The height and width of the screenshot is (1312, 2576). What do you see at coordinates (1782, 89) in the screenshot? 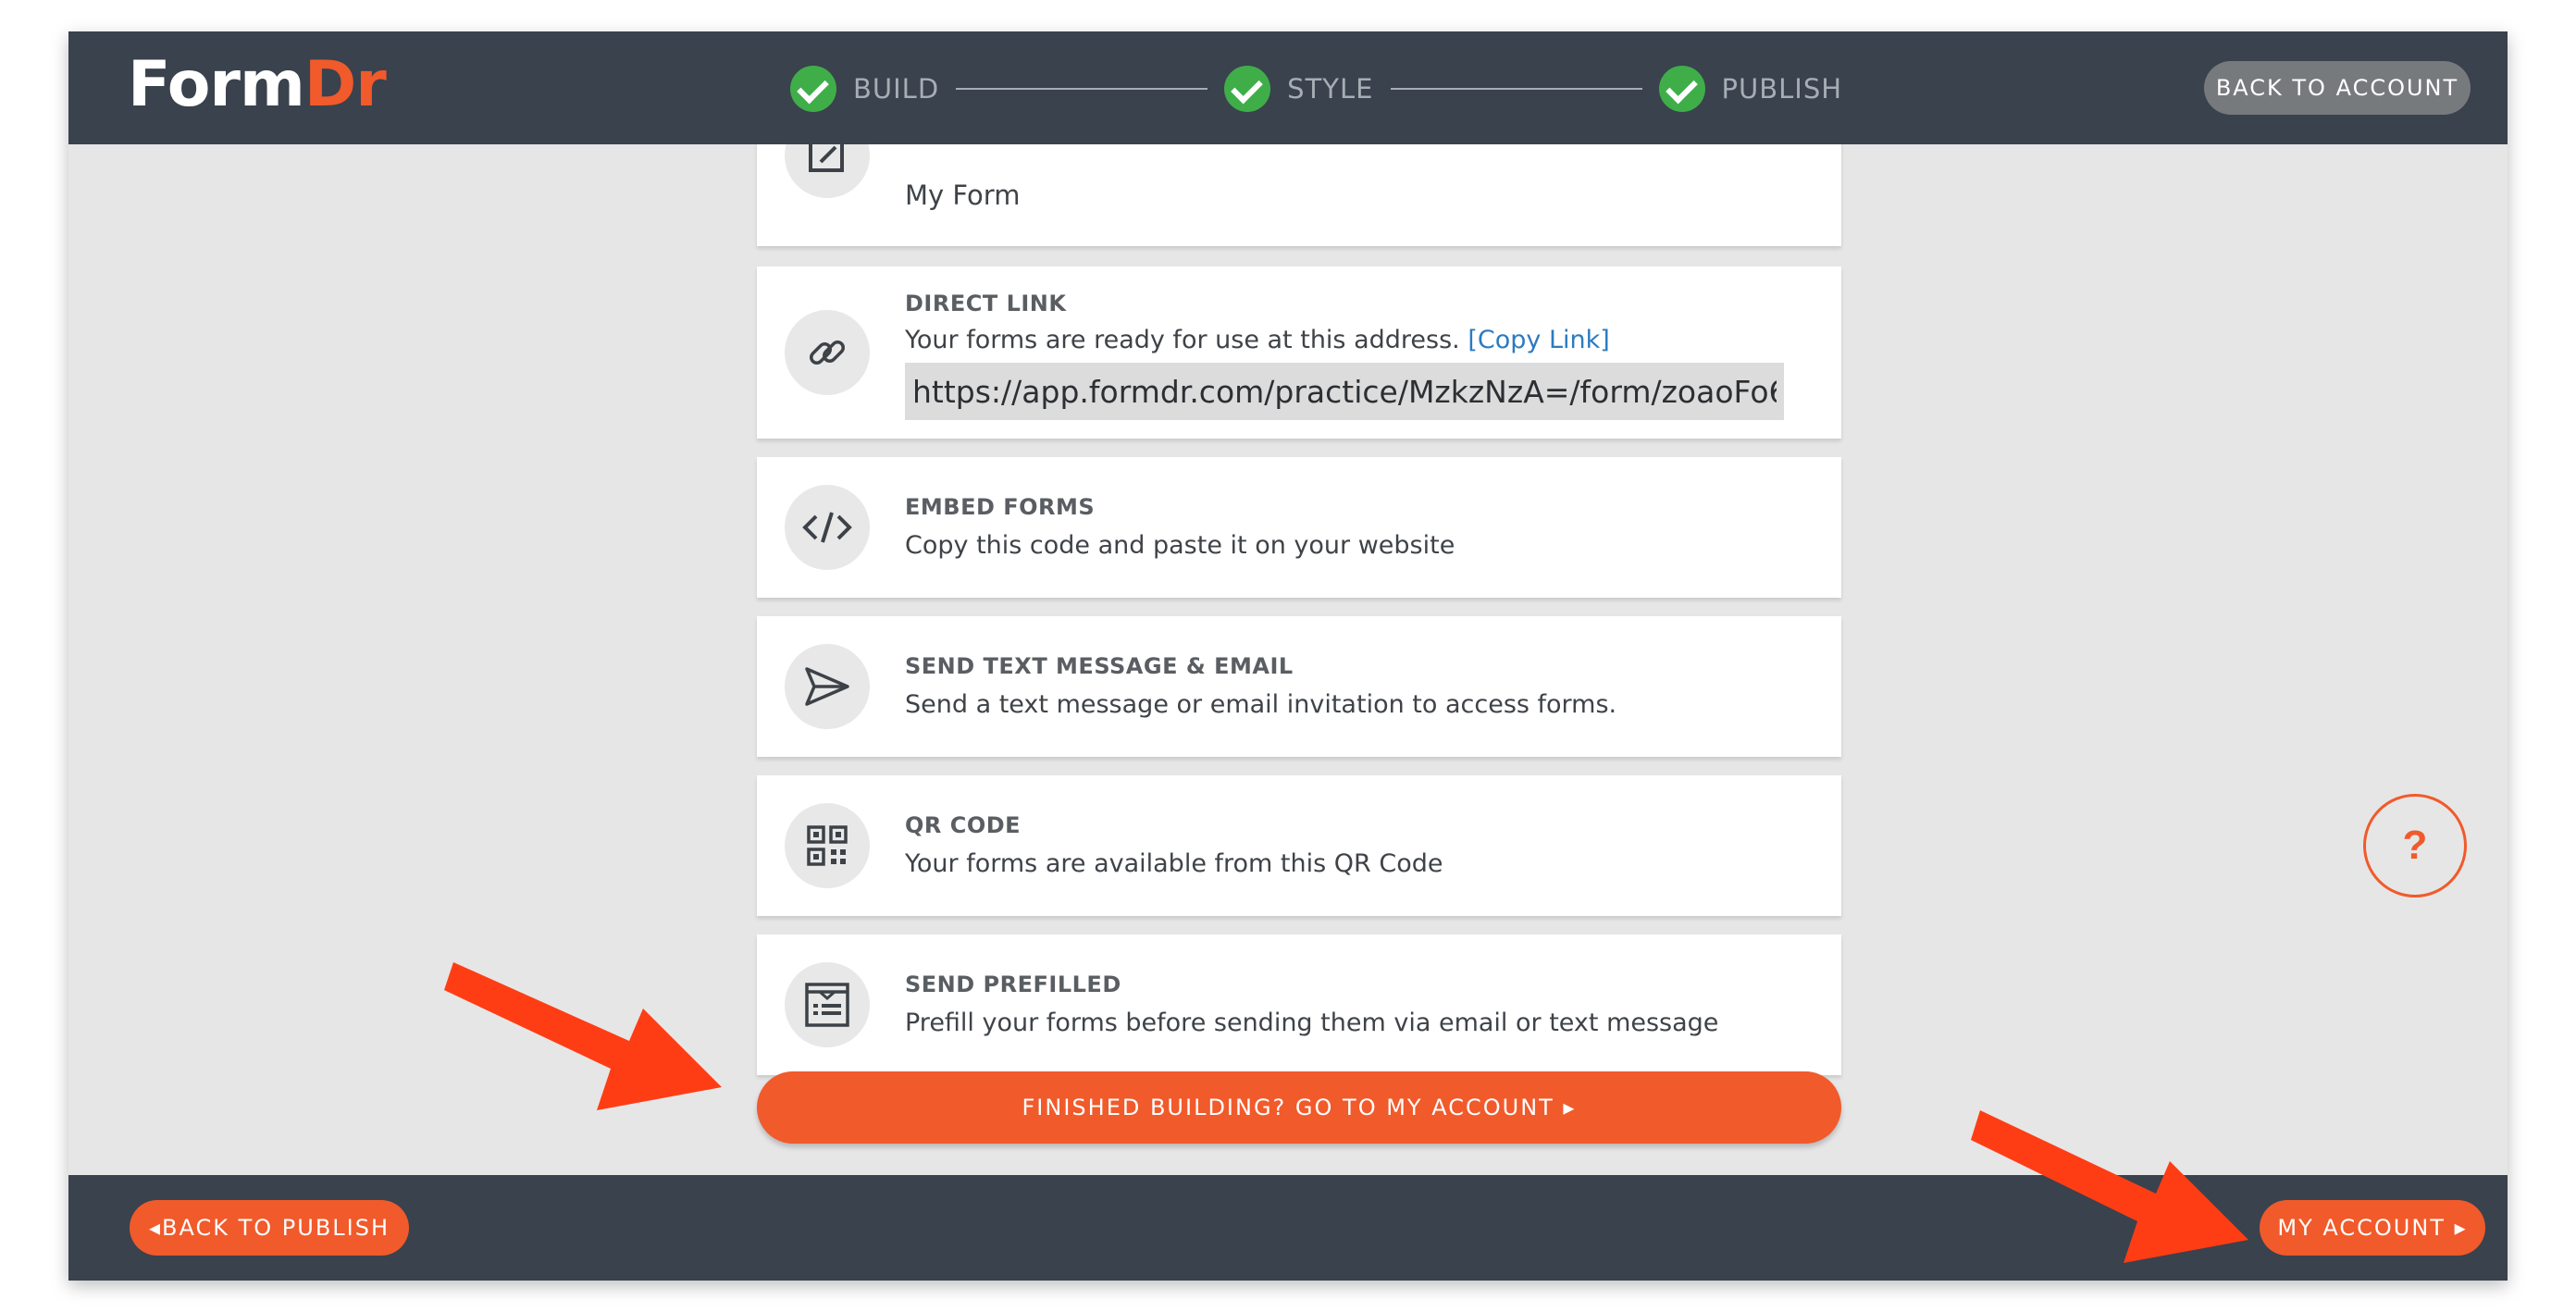
I see `step-label: PUBLISH` at bounding box center [1782, 89].